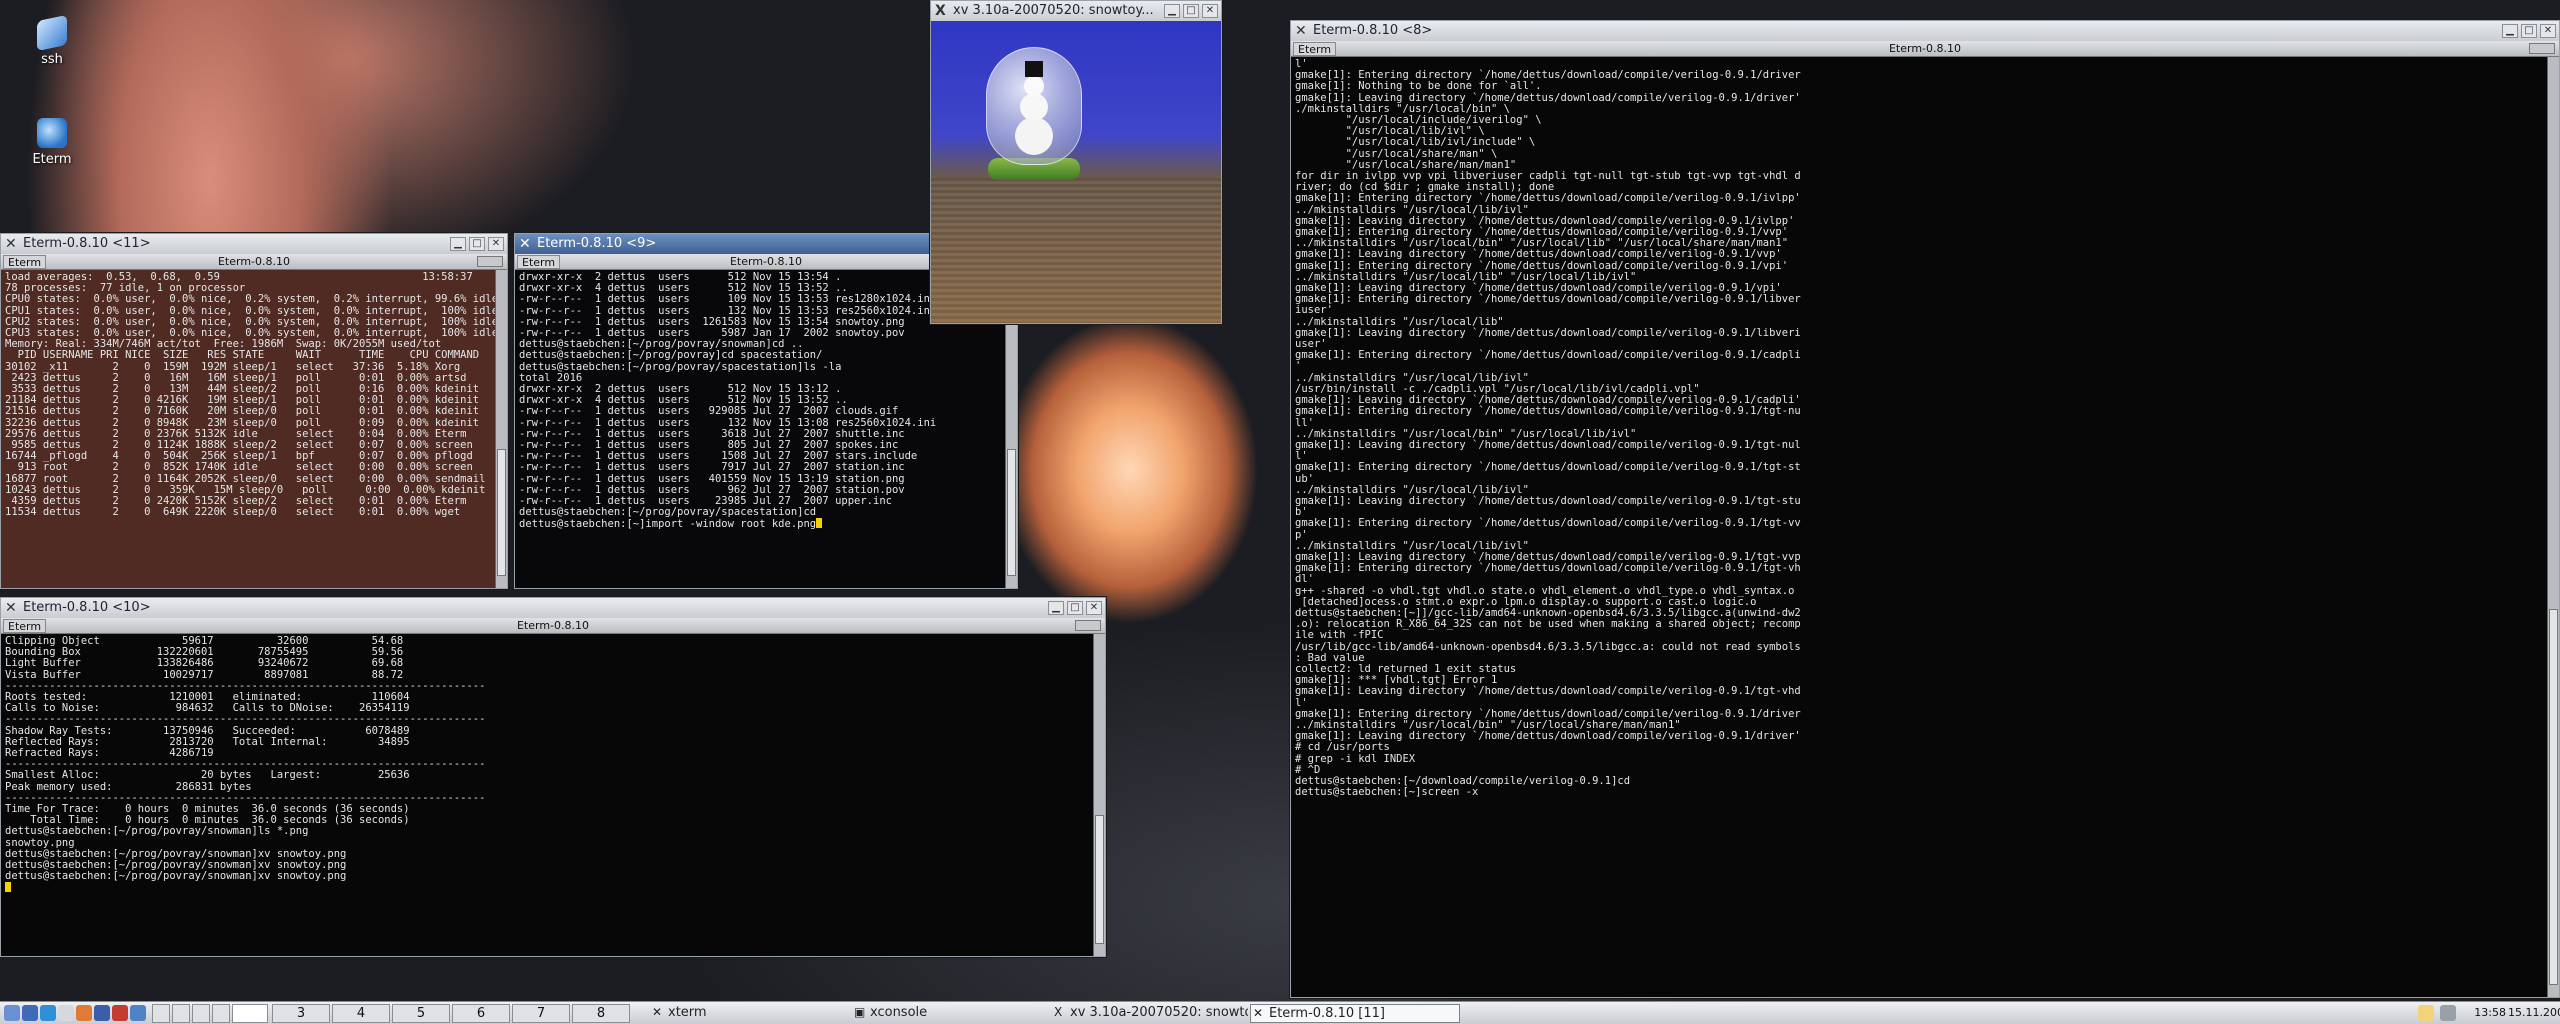  Describe the element at coordinates (1355, 1013) in the screenshot. I see `task-eterm-11: ✕ Eterm-0.8.10 [11]` at that location.